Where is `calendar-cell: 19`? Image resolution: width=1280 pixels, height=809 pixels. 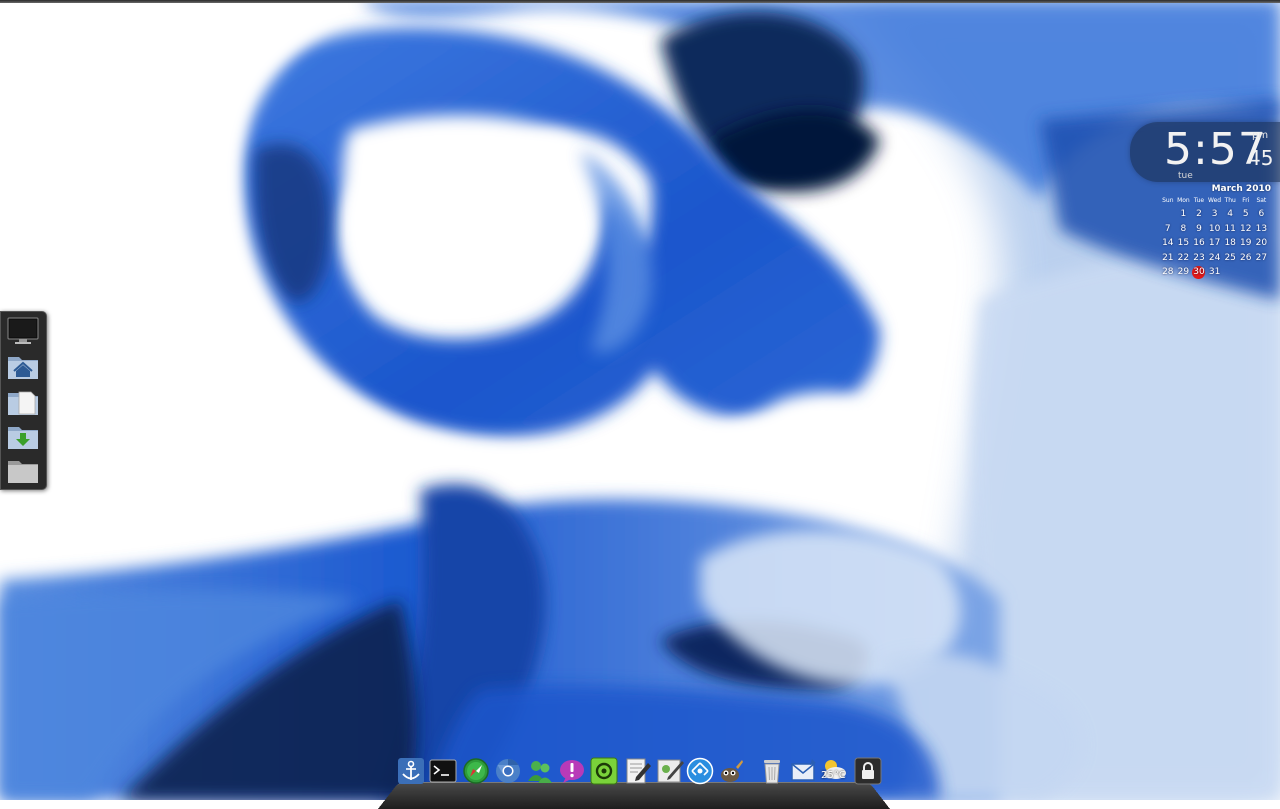
calendar-cell: 19 is located at coordinates (1246, 243).